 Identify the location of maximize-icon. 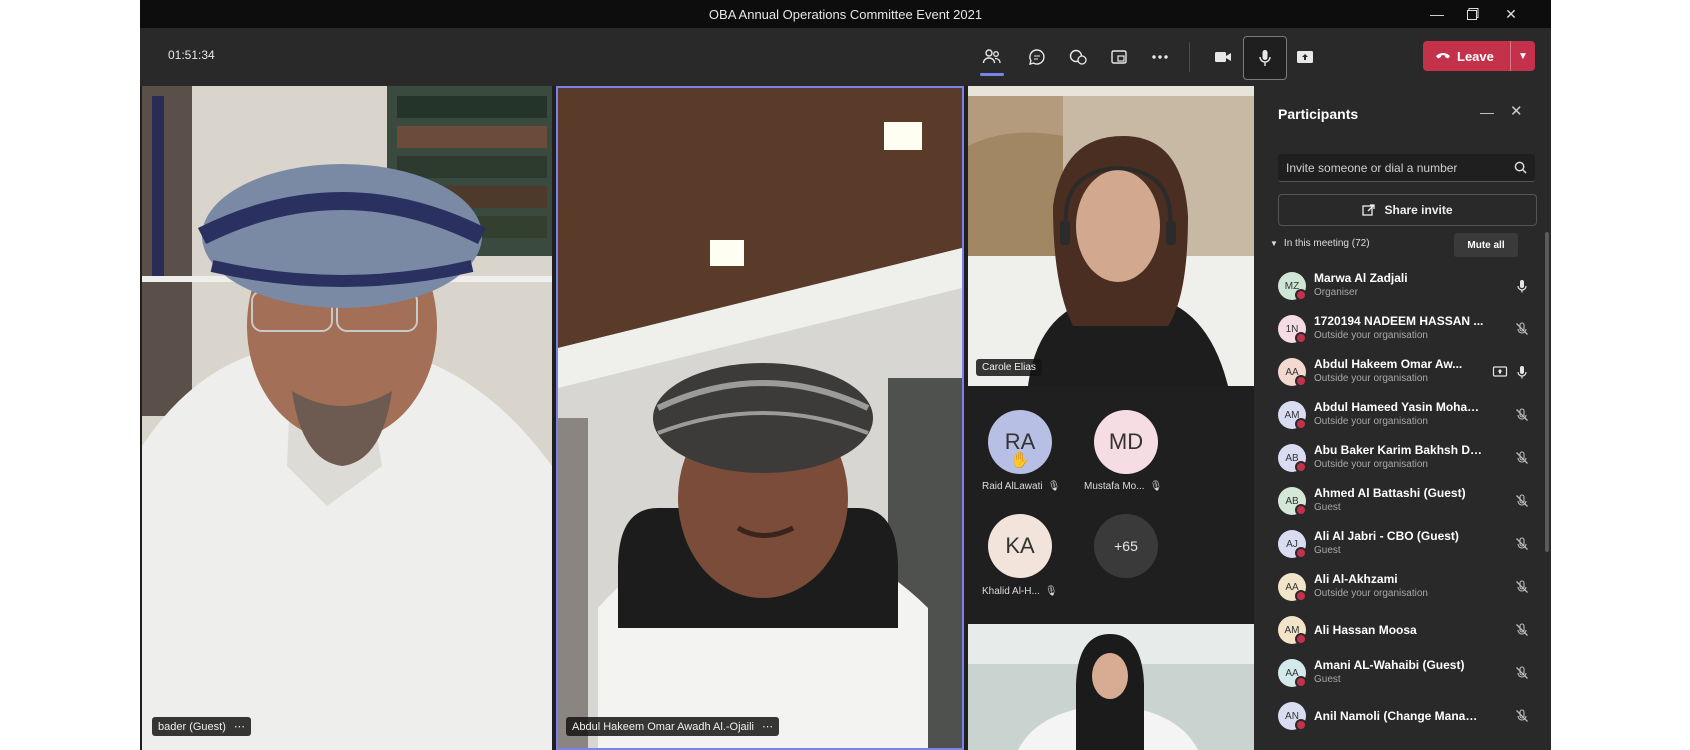
(1473, 14).